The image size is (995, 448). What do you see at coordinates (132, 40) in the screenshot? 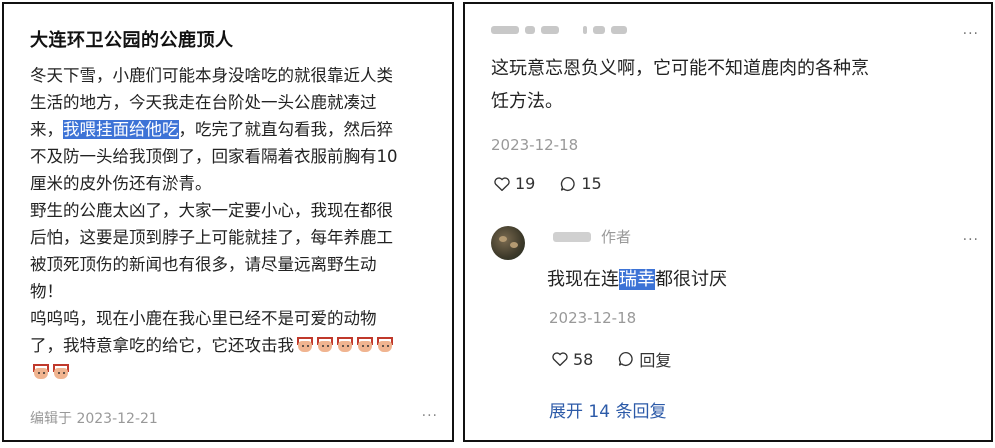
I see `post-title: 大连环卫公园的公鹿顶人` at bounding box center [132, 40].